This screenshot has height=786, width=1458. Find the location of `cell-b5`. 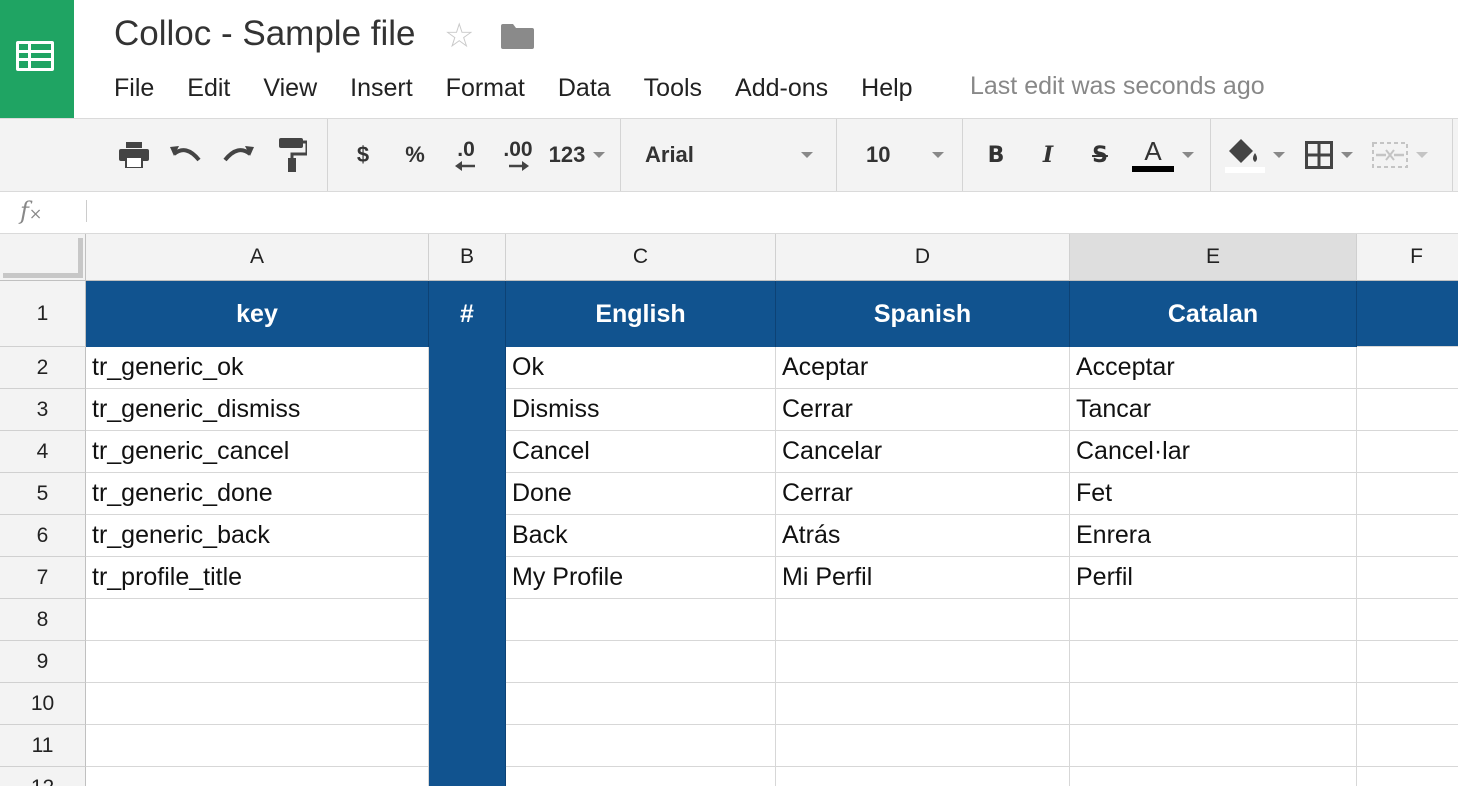

cell-b5 is located at coordinates (467, 494).